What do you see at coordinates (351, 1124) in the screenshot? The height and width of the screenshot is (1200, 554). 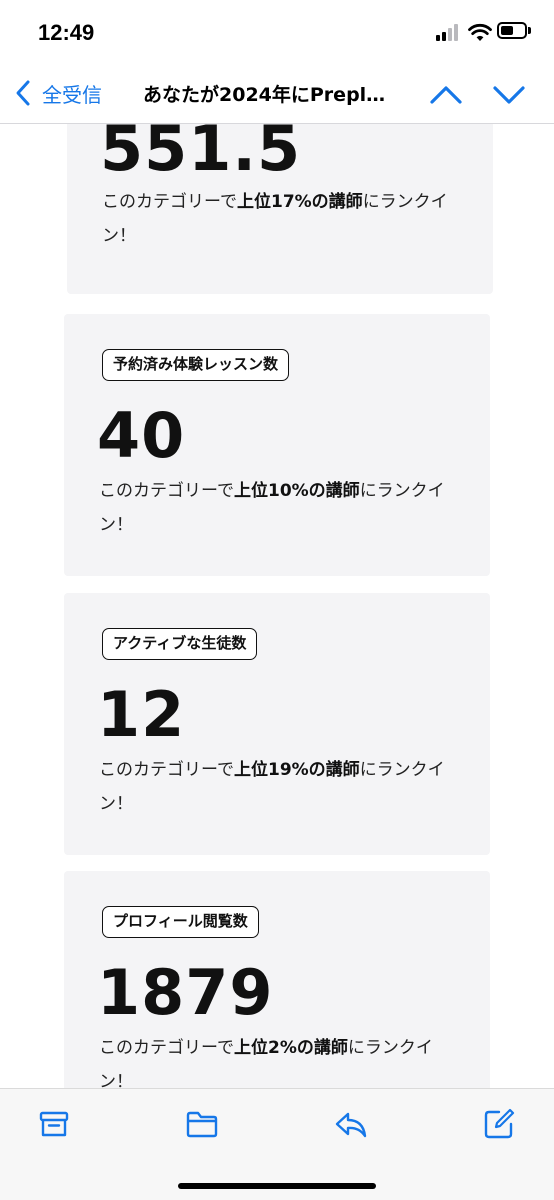 I see `reply-icon` at bounding box center [351, 1124].